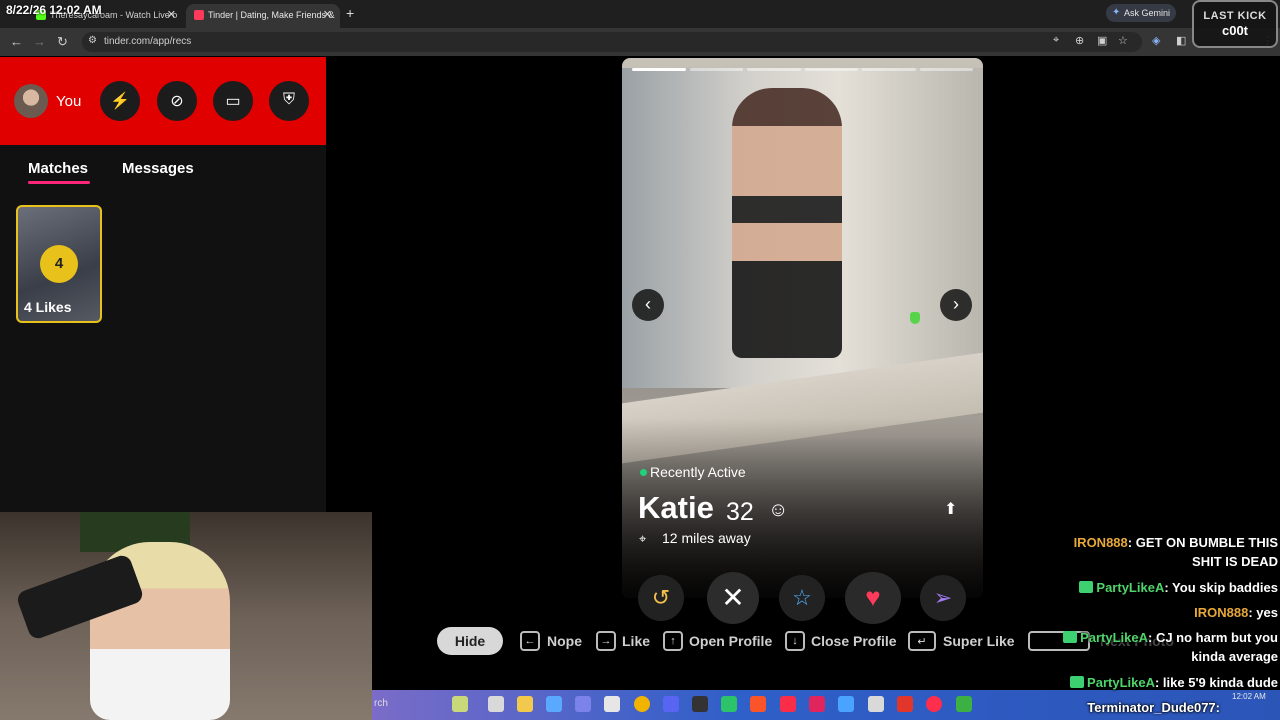 The image size is (1280, 720). I want to click on taskbar-clock: 12:02 AM, so click(1249, 696).